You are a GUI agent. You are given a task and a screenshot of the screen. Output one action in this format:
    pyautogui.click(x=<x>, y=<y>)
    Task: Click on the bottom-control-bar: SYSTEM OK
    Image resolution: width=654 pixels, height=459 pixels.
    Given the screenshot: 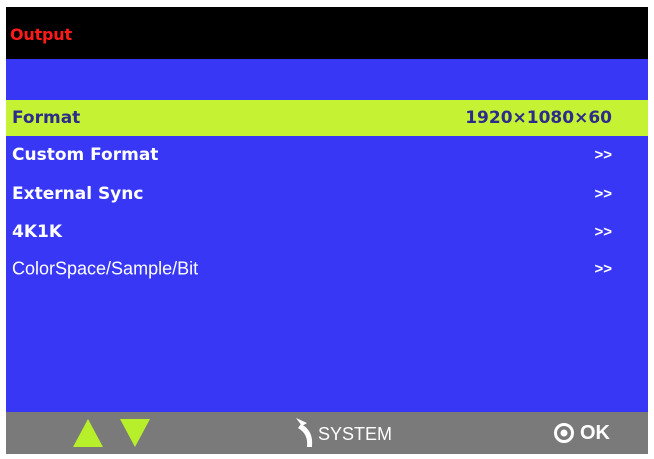 What is the action you would take?
    pyautogui.click(x=327, y=433)
    